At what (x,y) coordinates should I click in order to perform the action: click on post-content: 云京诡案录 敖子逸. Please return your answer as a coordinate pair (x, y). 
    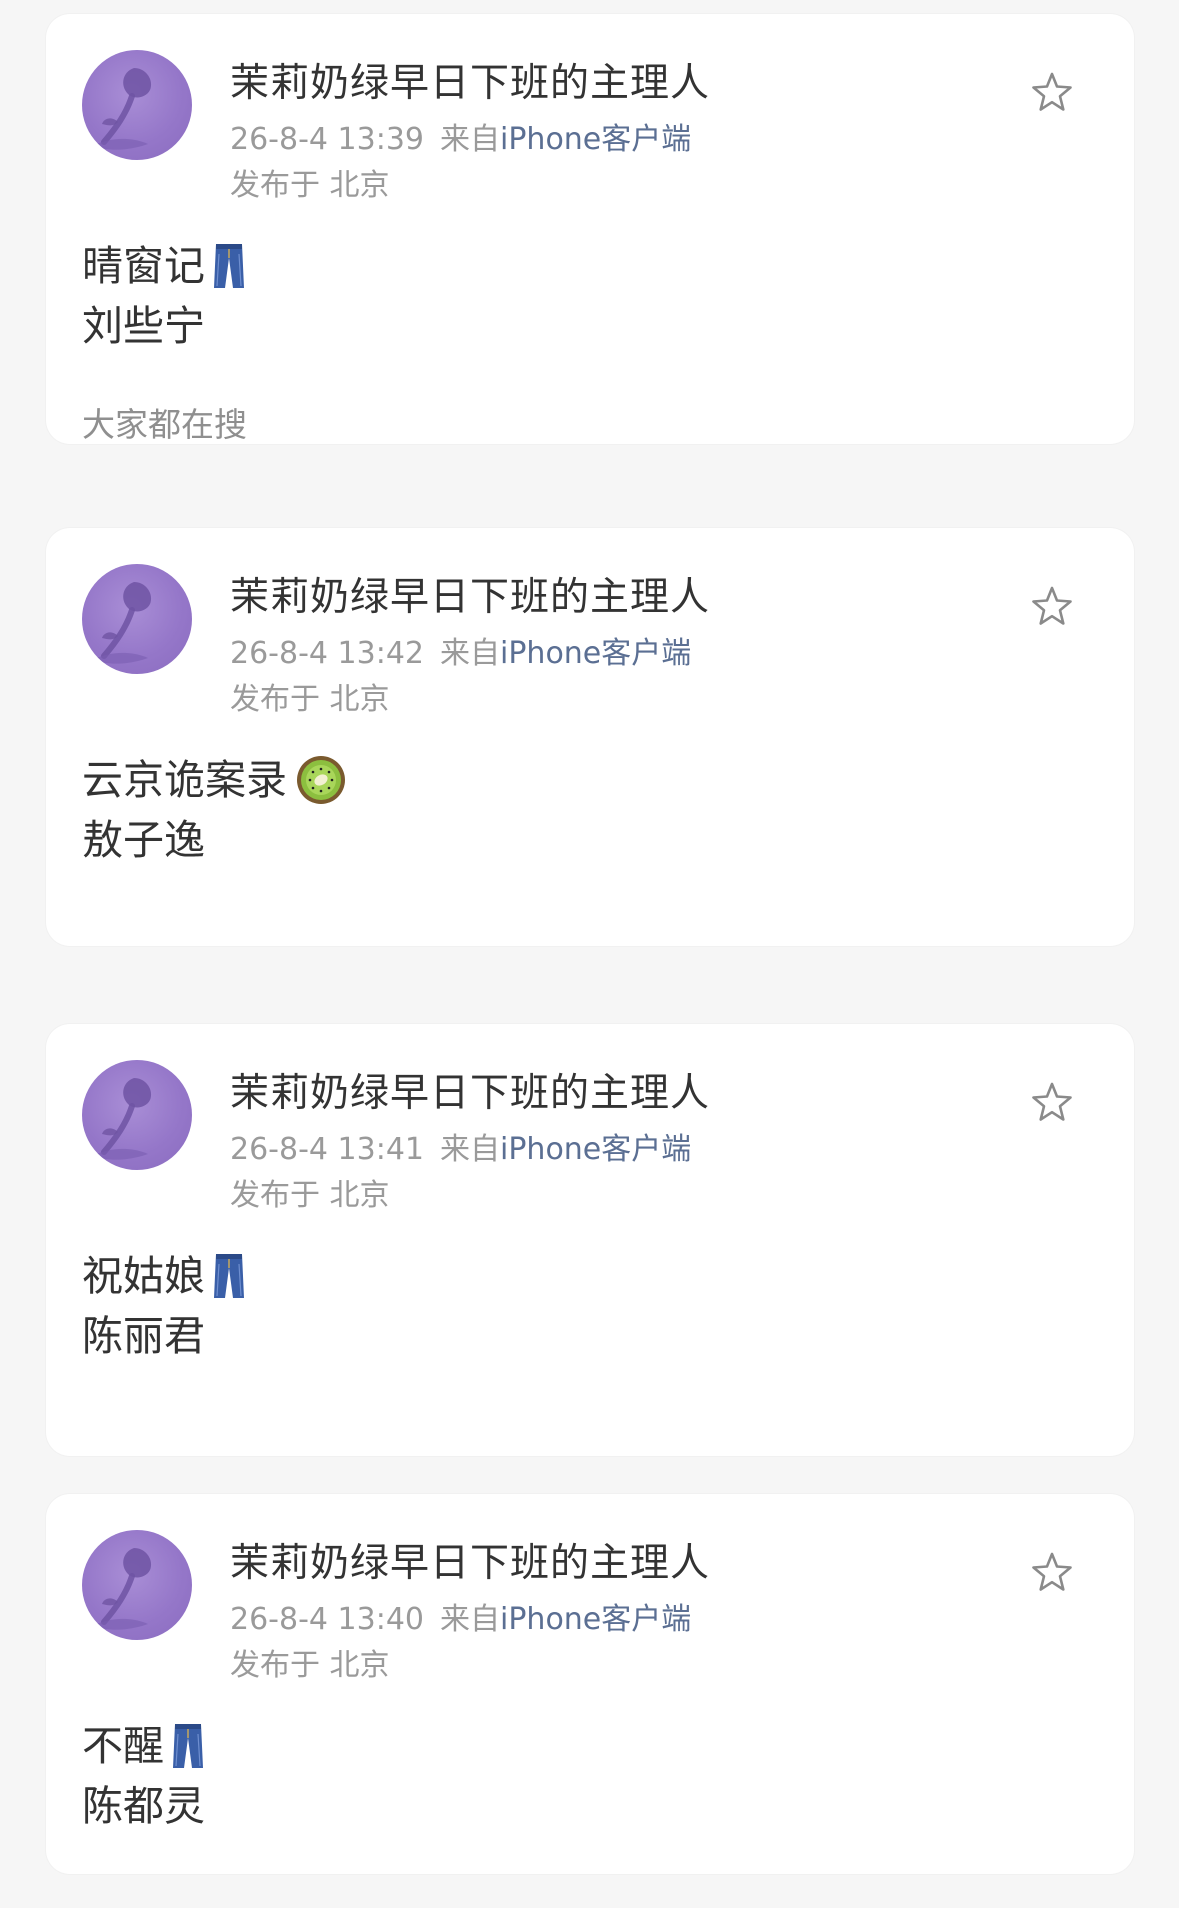
    Looking at the image, I should click on (214, 810).